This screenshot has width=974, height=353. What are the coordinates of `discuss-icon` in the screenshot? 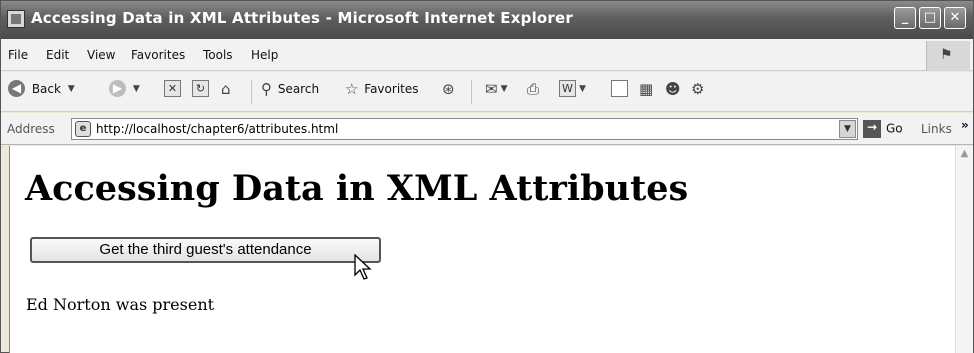 It's located at (619, 88).